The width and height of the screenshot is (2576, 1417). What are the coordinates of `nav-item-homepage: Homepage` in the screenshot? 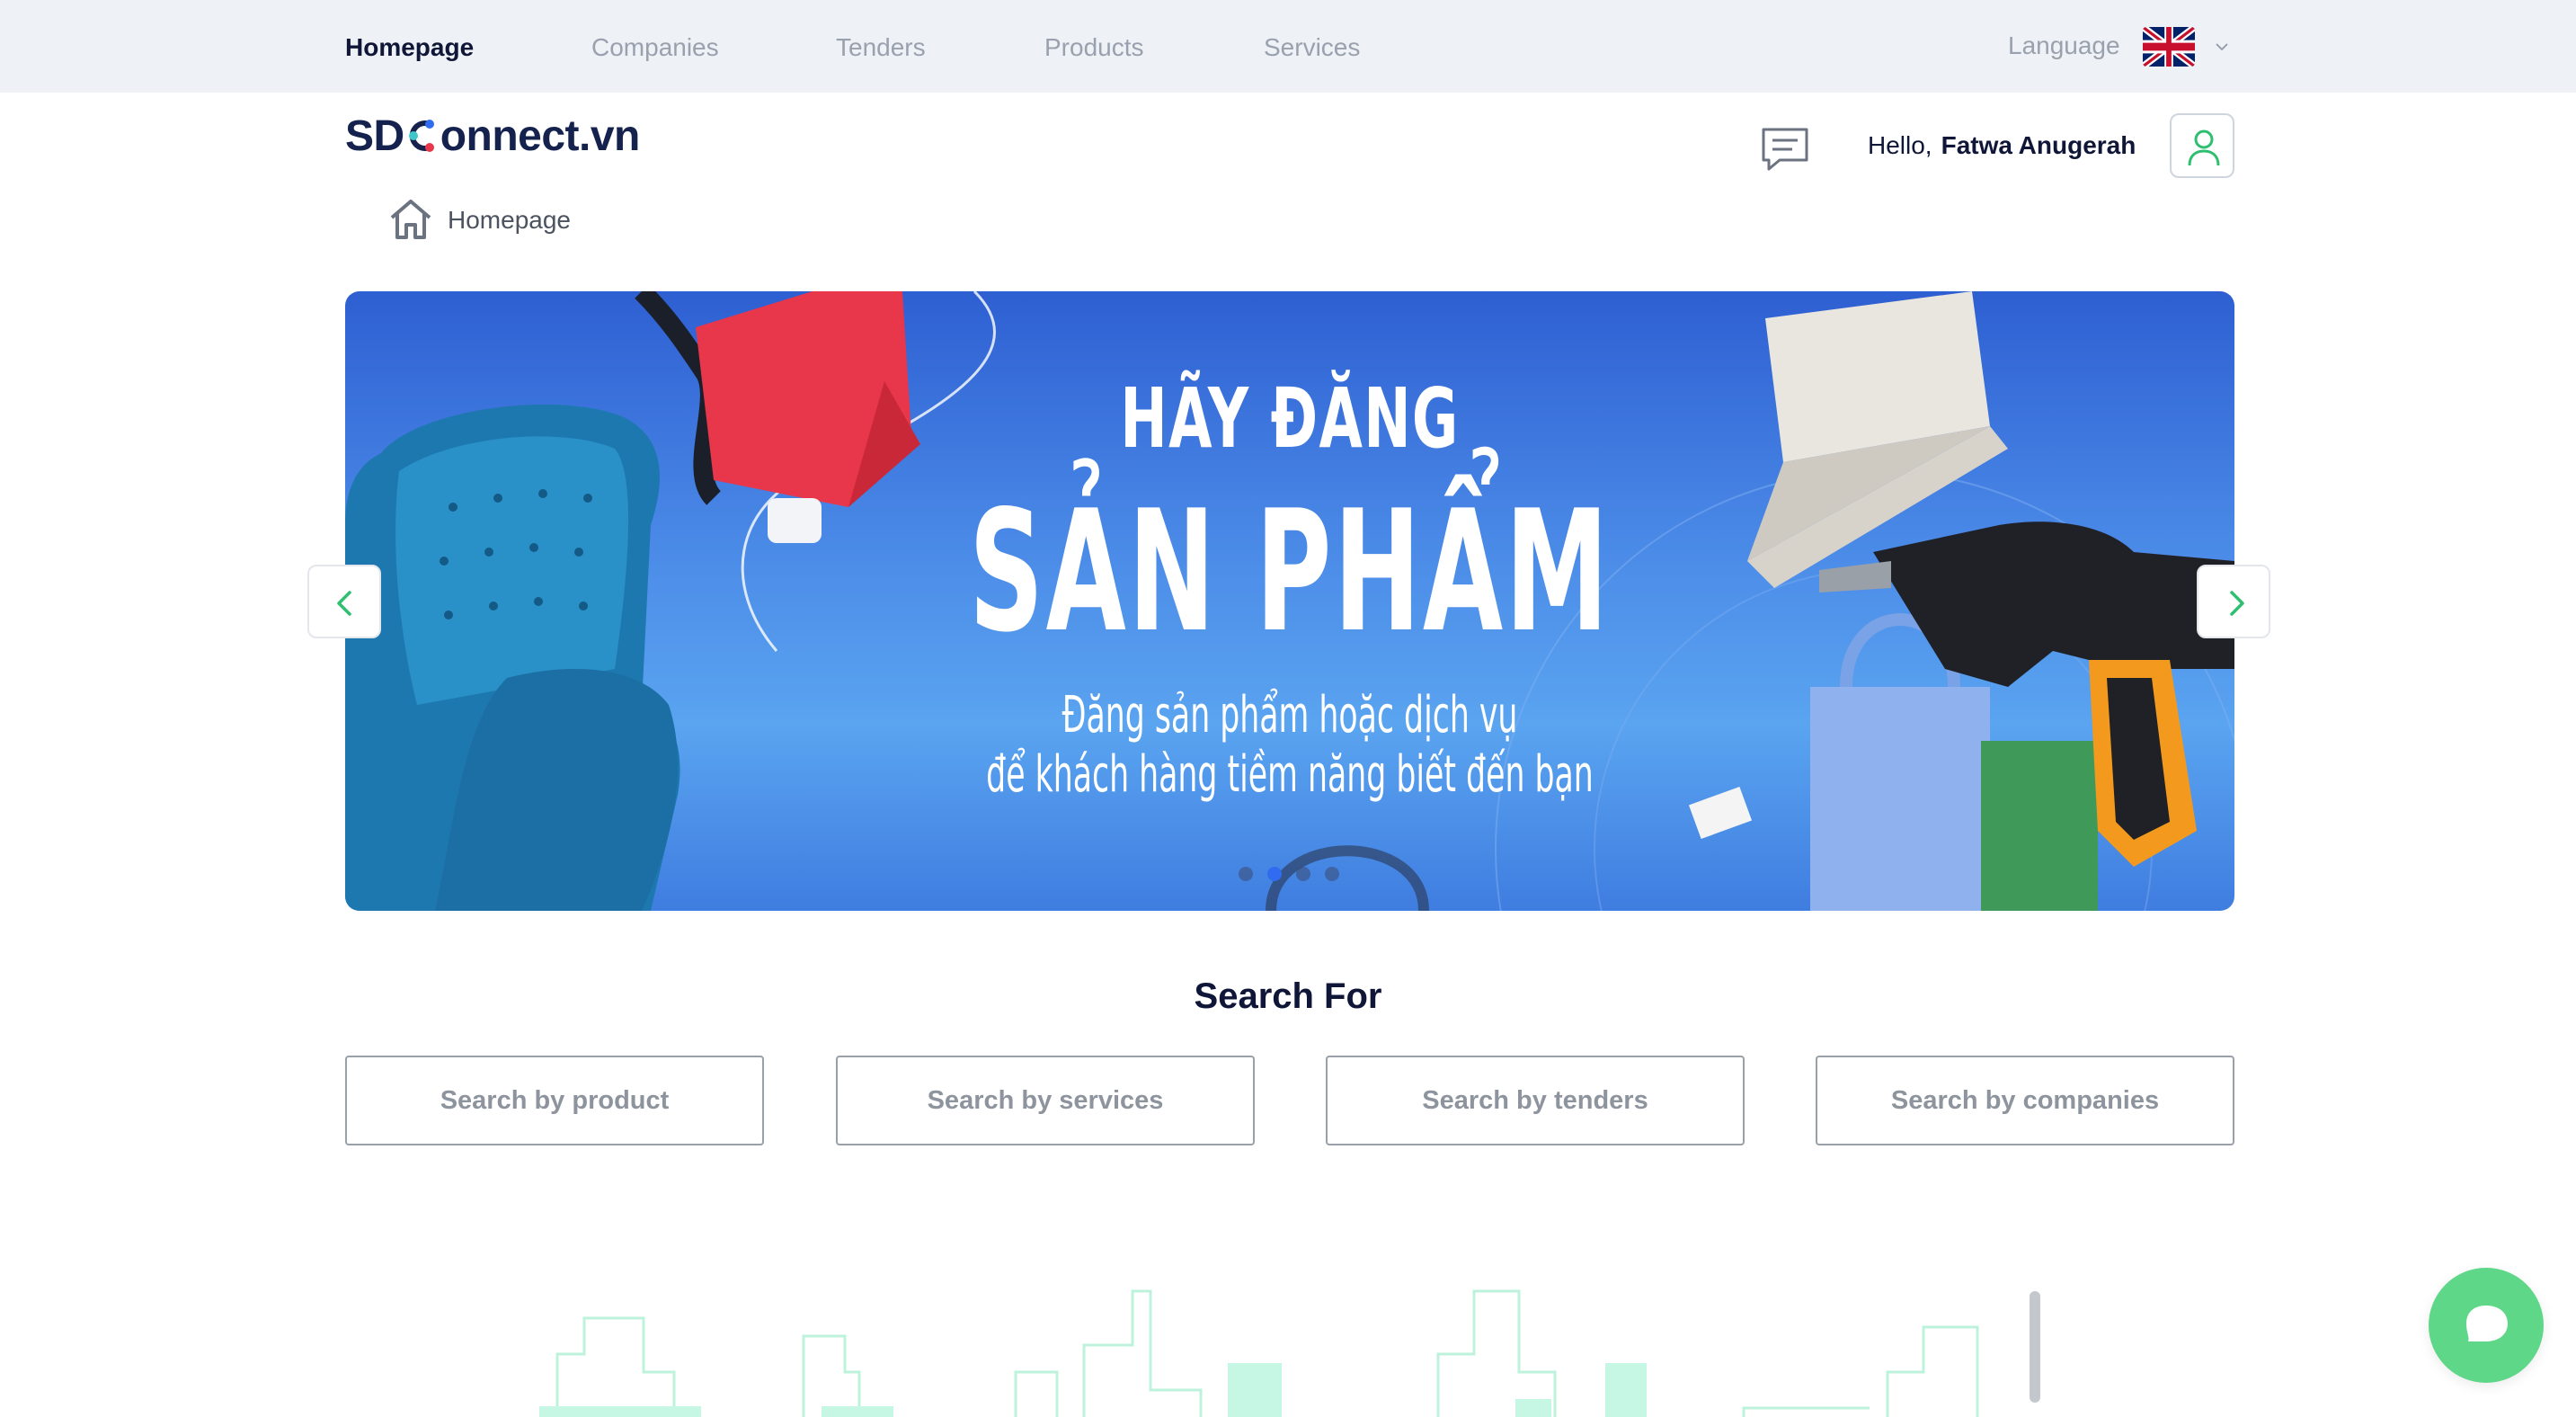 It's located at (409, 48).